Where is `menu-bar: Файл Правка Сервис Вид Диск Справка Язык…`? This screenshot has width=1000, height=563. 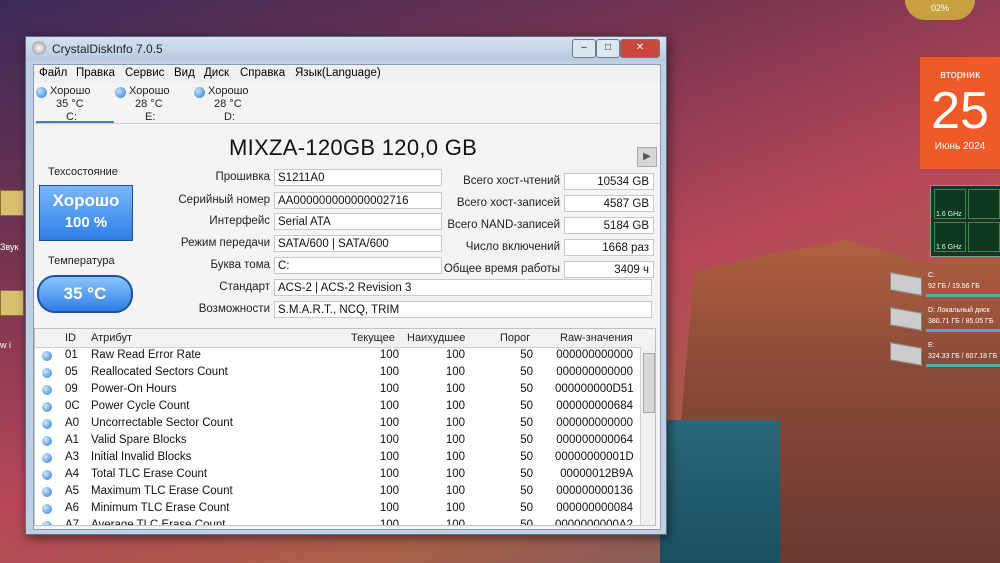
menu-bar: Файл Правка Сервис Вид Диск Справка Язык… is located at coordinates (347, 74).